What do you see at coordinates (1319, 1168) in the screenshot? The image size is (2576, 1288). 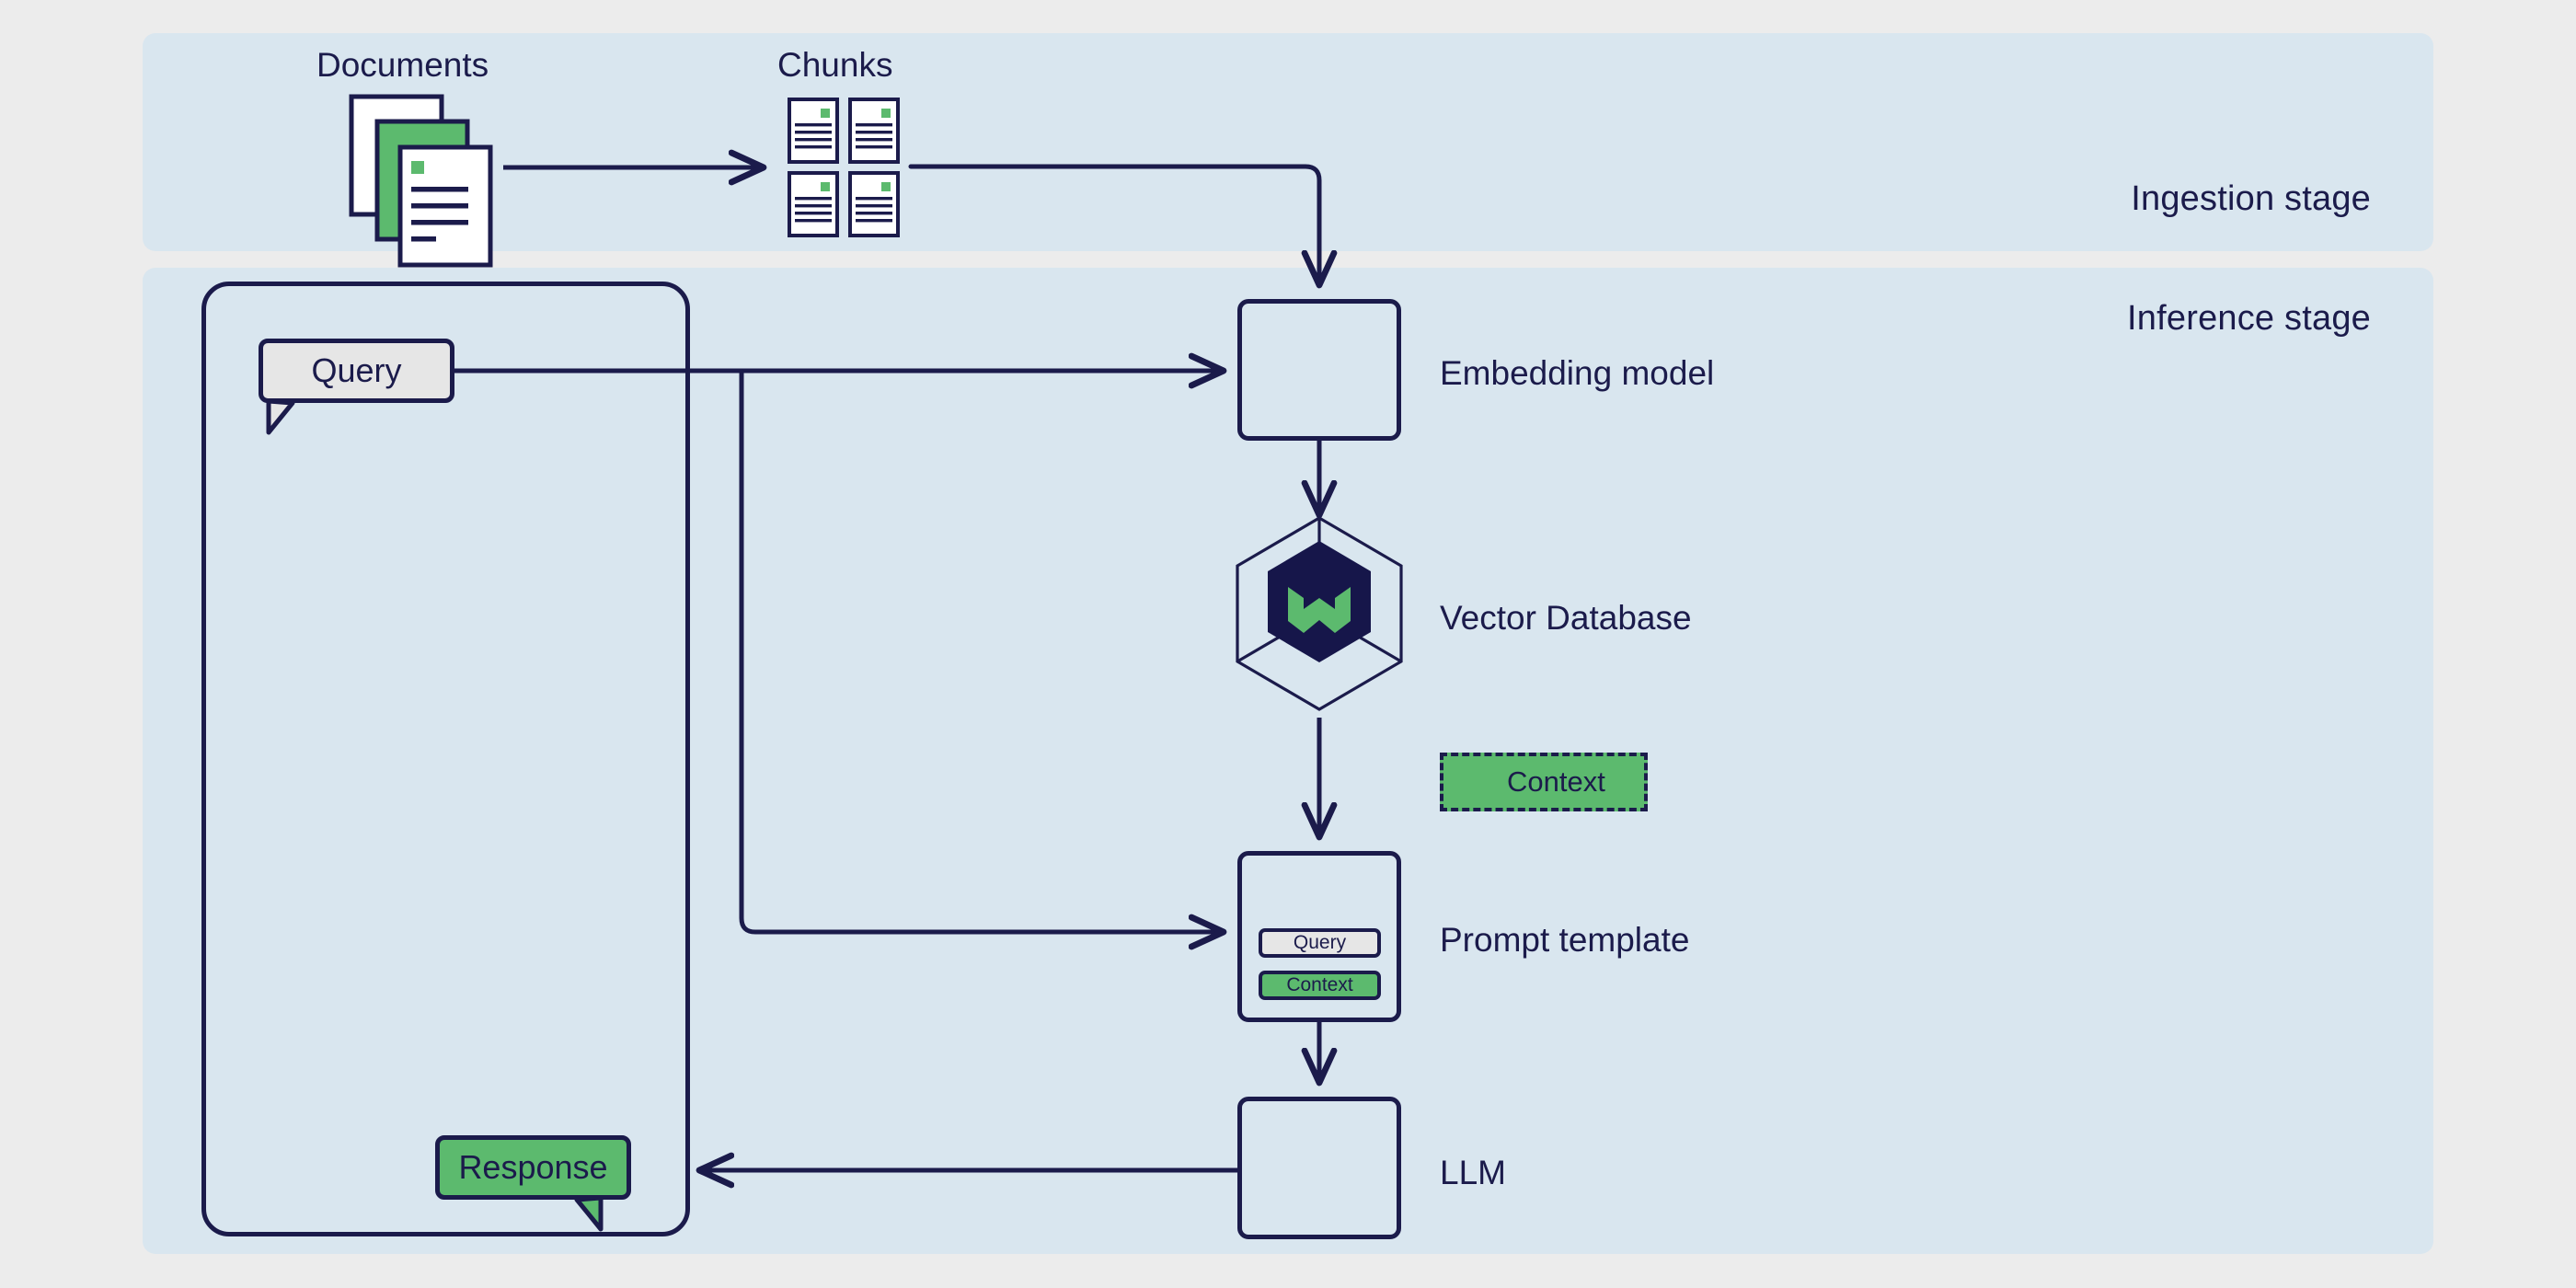 I see `llm-node` at bounding box center [1319, 1168].